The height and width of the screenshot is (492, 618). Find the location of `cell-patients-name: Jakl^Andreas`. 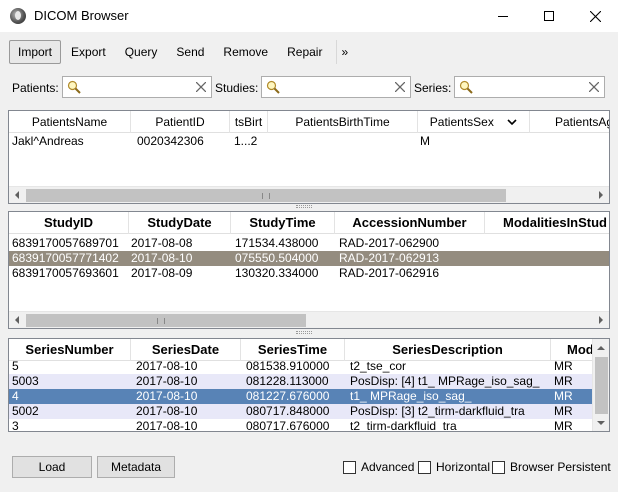

cell-patients-name: Jakl^Andreas is located at coordinates (48, 141).